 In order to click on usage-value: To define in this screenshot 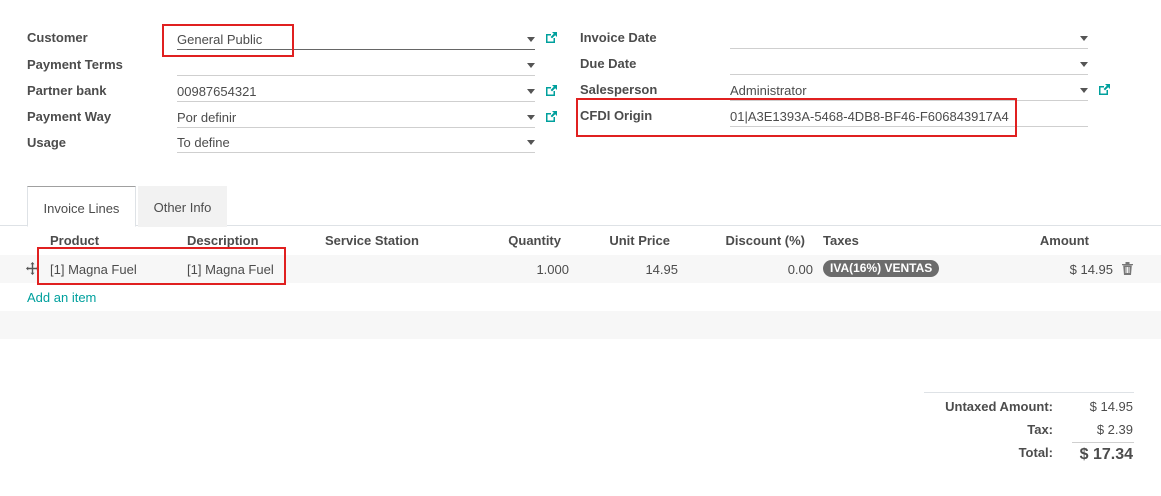, I will do `click(203, 142)`.